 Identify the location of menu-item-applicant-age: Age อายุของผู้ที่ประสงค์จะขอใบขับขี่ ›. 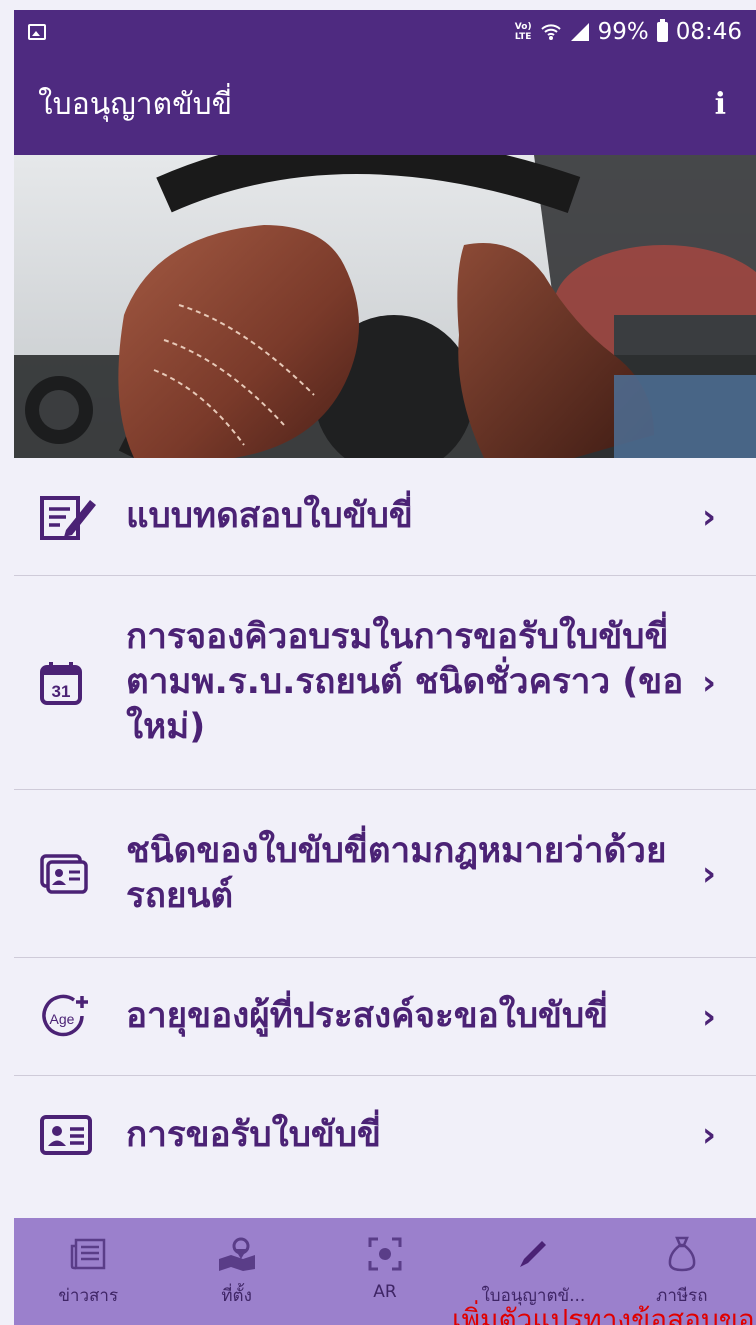
(385, 1017).